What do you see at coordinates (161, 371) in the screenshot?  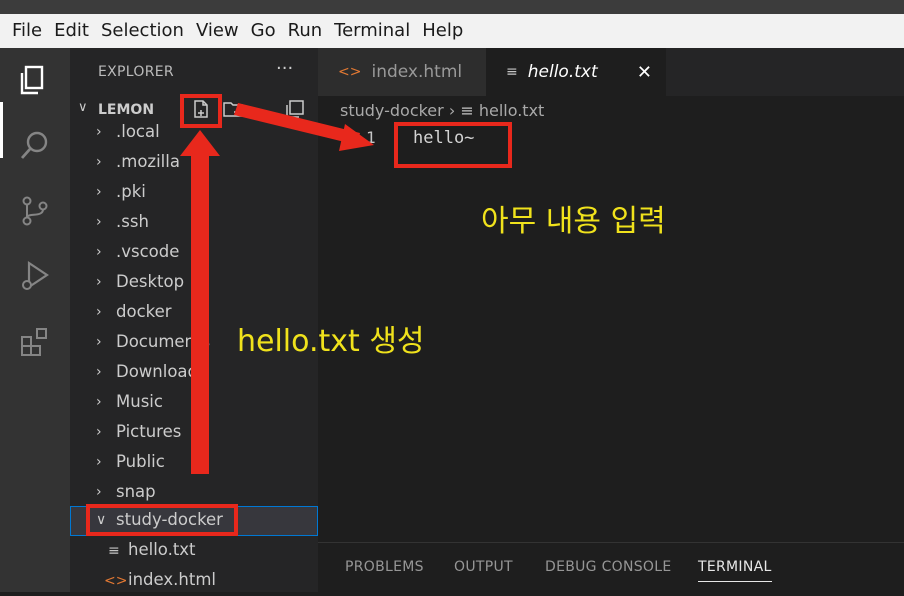 I see `tree-label: Downloads` at bounding box center [161, 371].